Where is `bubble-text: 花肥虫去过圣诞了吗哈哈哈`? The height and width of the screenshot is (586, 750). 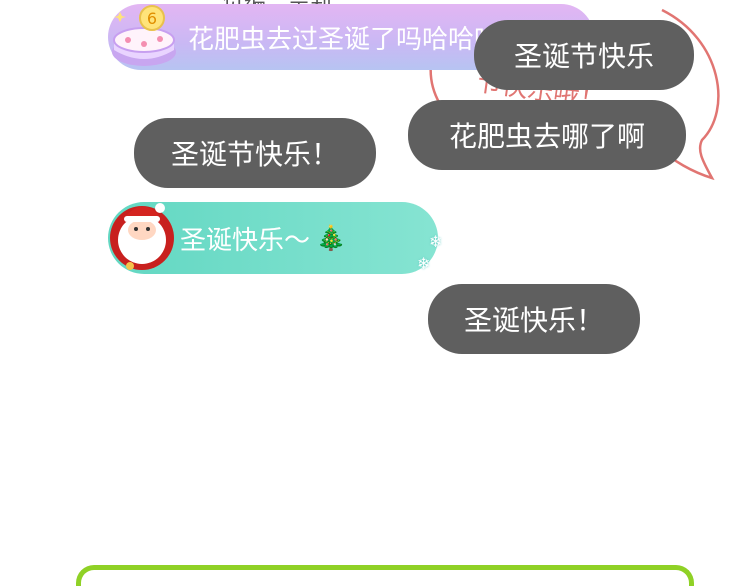
bubble-text: 花肥虫去过圣诞了吗哈哈哈 is located at coordinates (344, 39).